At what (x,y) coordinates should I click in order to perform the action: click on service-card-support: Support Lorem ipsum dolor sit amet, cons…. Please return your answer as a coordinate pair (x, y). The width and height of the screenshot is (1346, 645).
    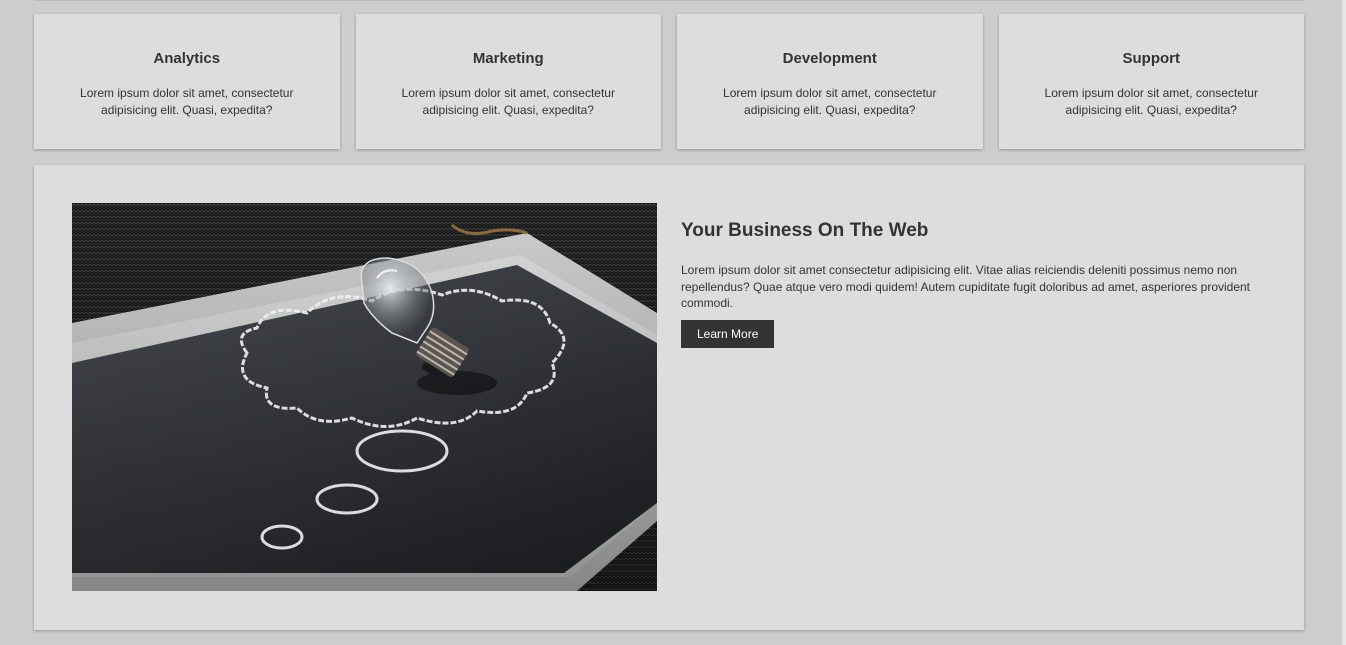
    Looking at the image, I should click on (1151, 81).